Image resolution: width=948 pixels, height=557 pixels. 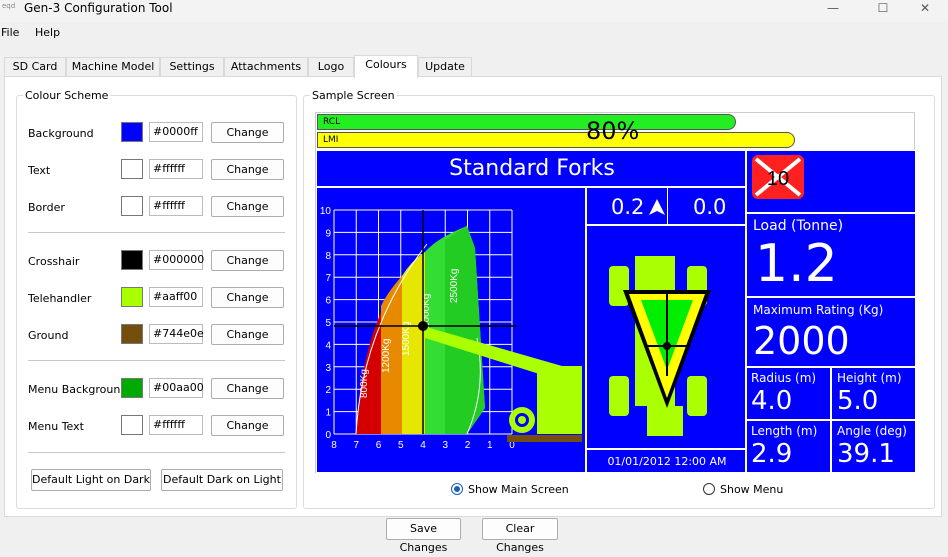 I want to click on ground-bar, so click(x=544, y=438).